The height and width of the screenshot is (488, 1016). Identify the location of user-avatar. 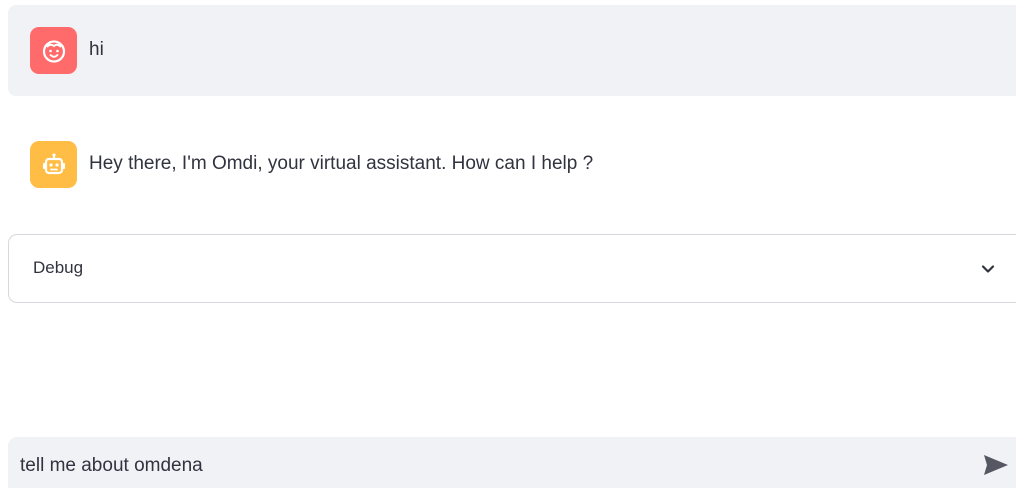
(53, 50).